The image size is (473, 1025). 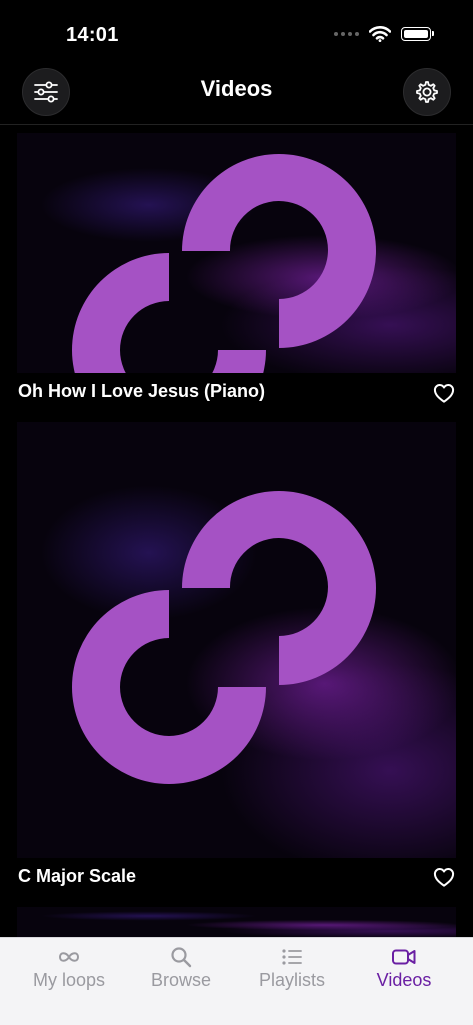 I want to click on video-card, so click(x=236, y=922).